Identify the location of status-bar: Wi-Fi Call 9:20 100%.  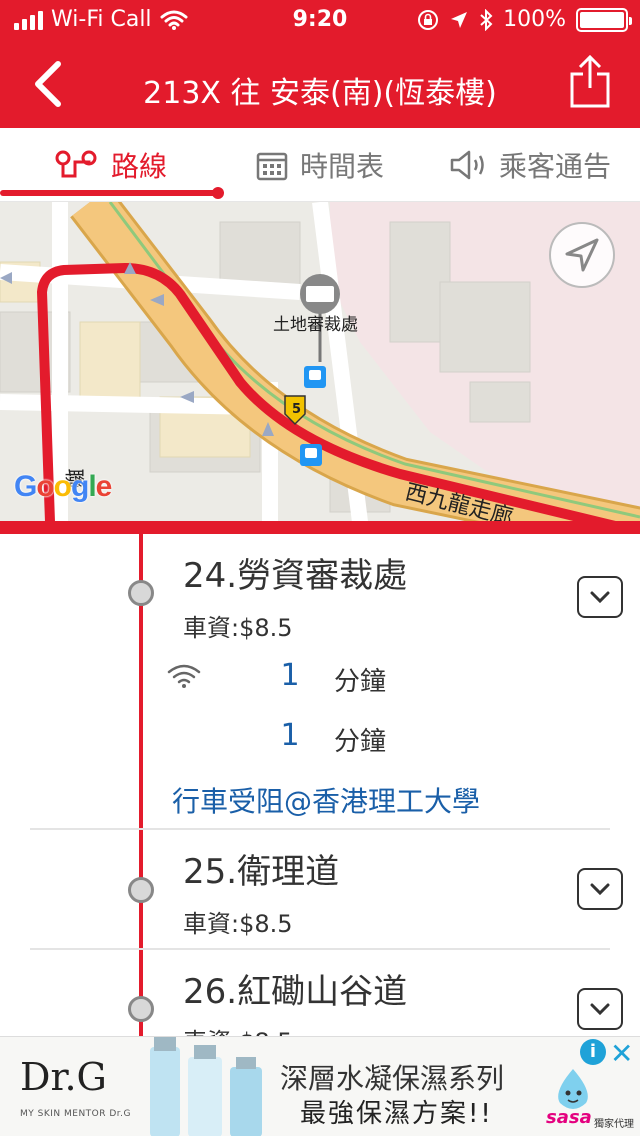
(320, 20).